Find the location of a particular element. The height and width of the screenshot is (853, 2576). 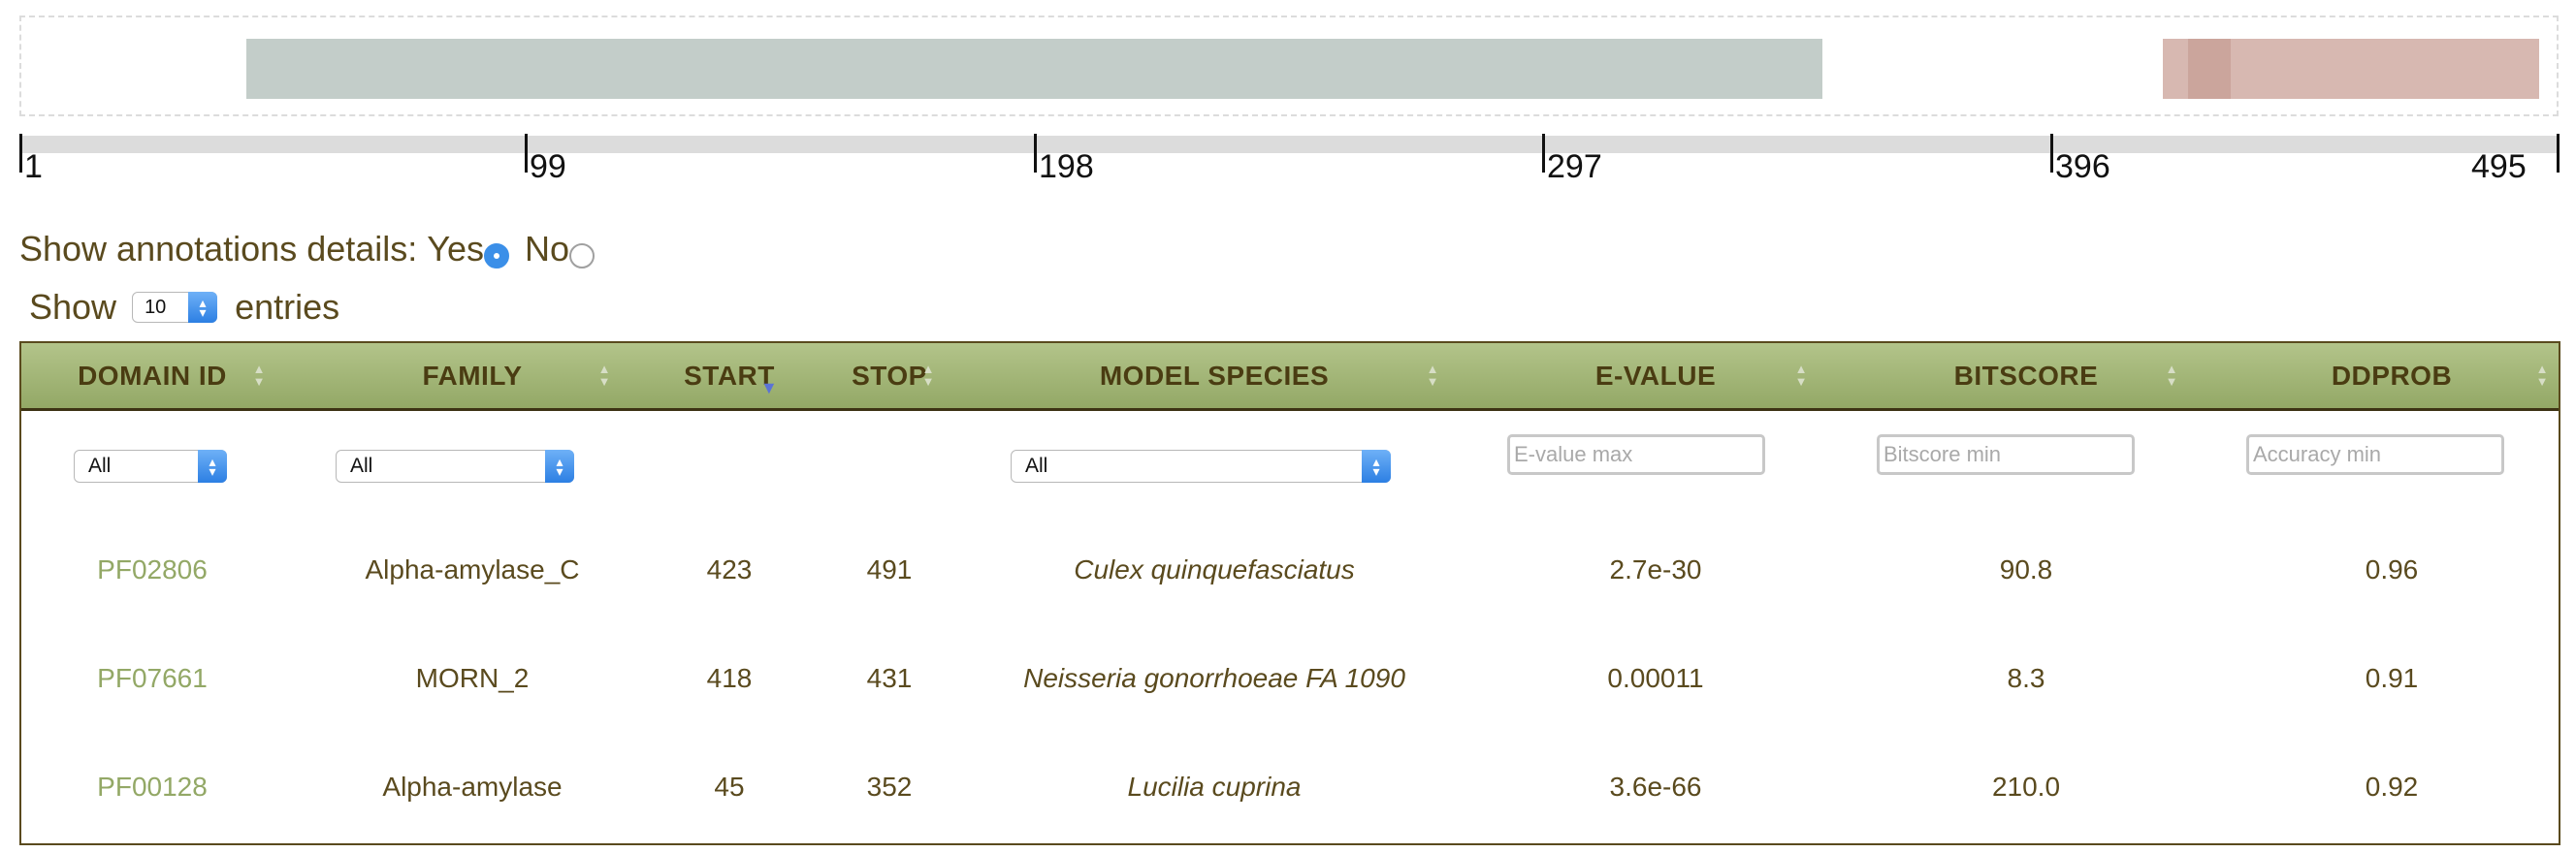

column-header-ddprob: DDPROB is located at coordinates (2391, 375).